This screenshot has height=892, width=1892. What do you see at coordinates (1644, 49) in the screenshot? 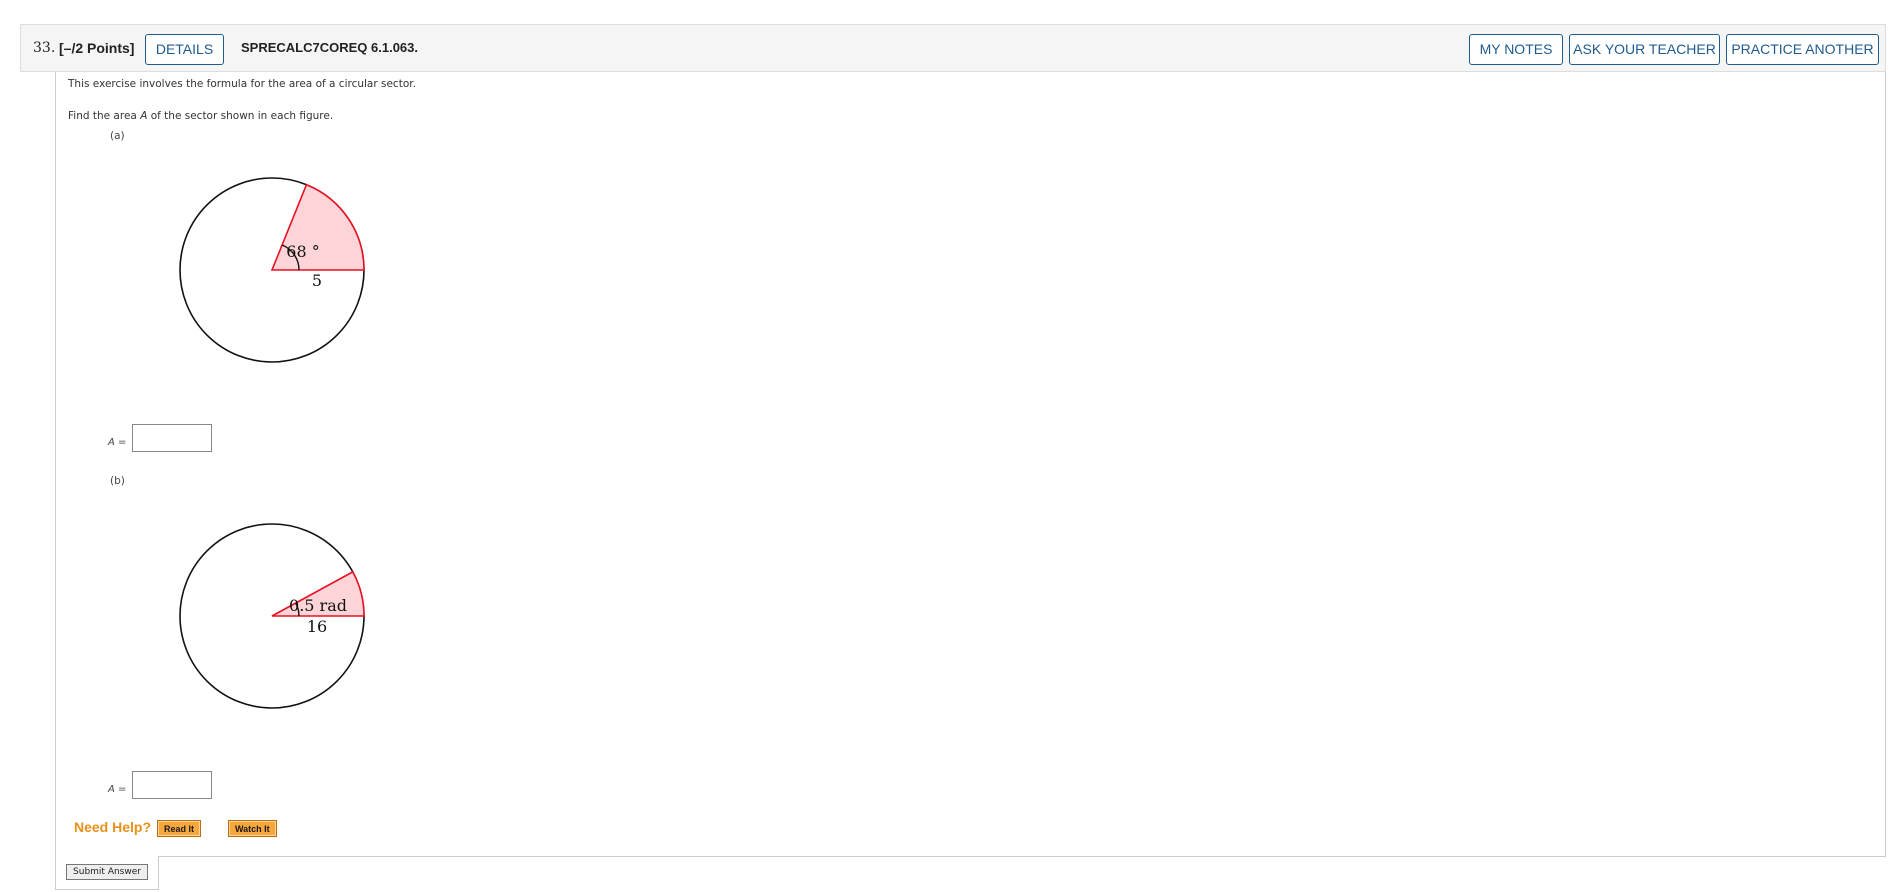
I see `ask-teacher-button: ASK YOUR TEACHER` at bounding box center [1644, 49].